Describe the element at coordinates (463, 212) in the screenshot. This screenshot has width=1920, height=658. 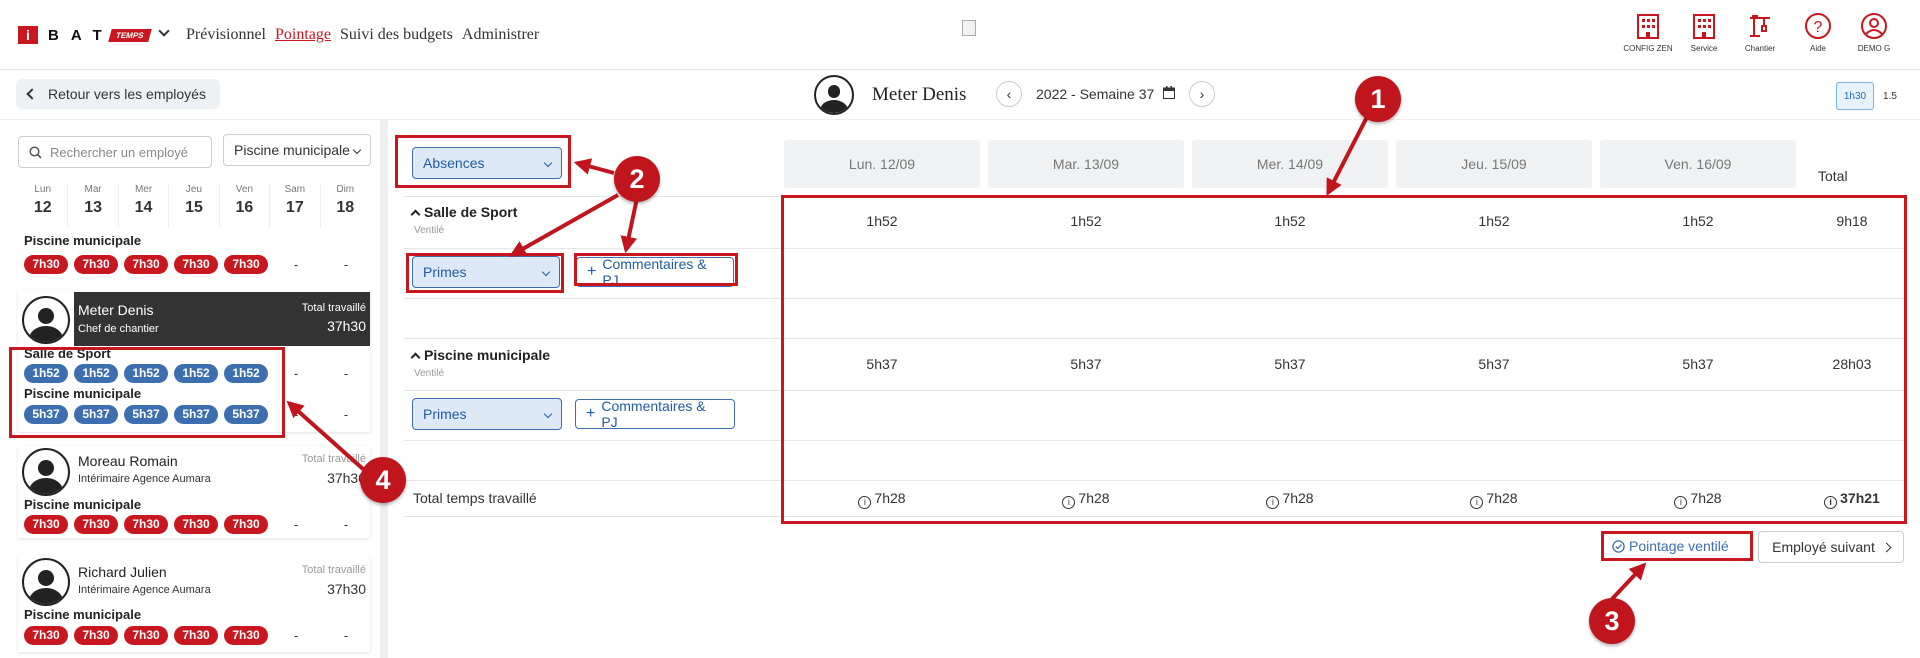
I see `section-title: Salle de Sport` at that location.